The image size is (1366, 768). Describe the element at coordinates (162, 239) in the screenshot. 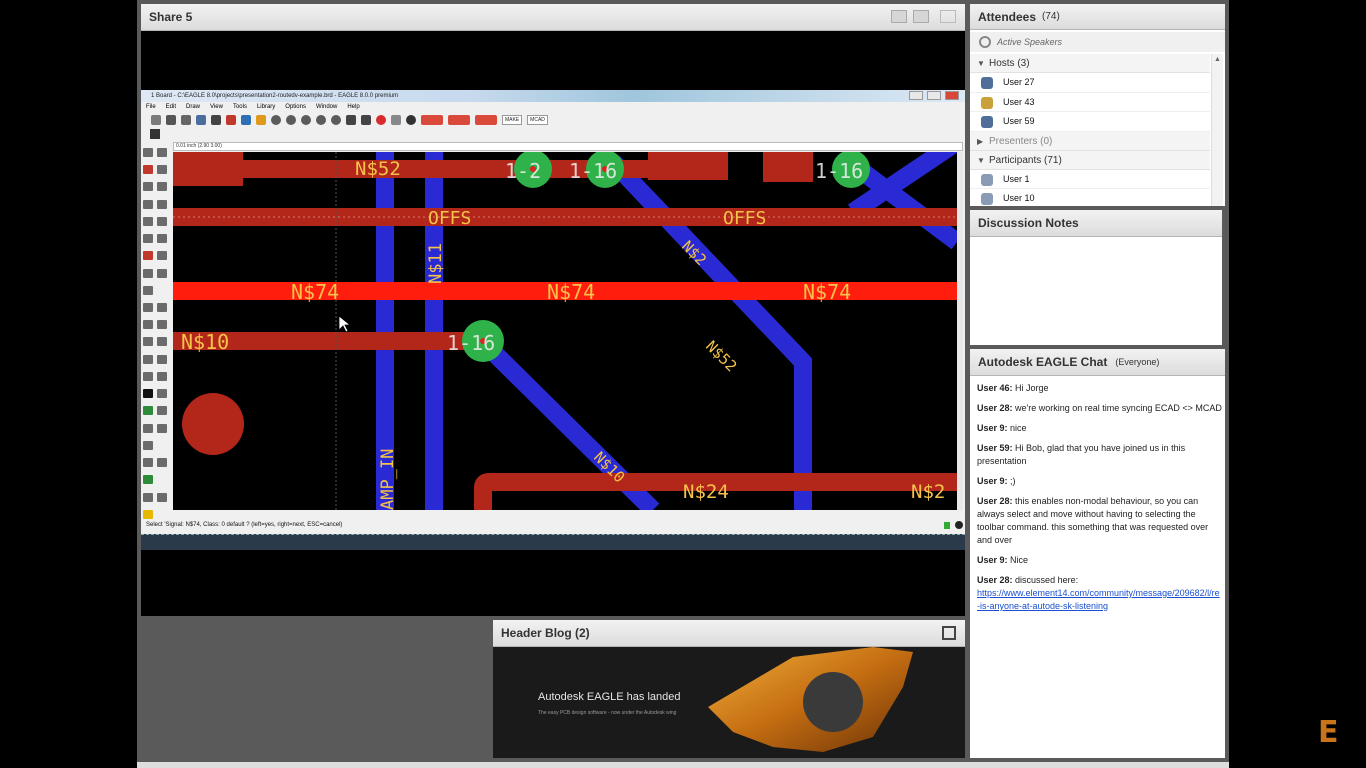

I see `wrench-tool-icon` at that location.